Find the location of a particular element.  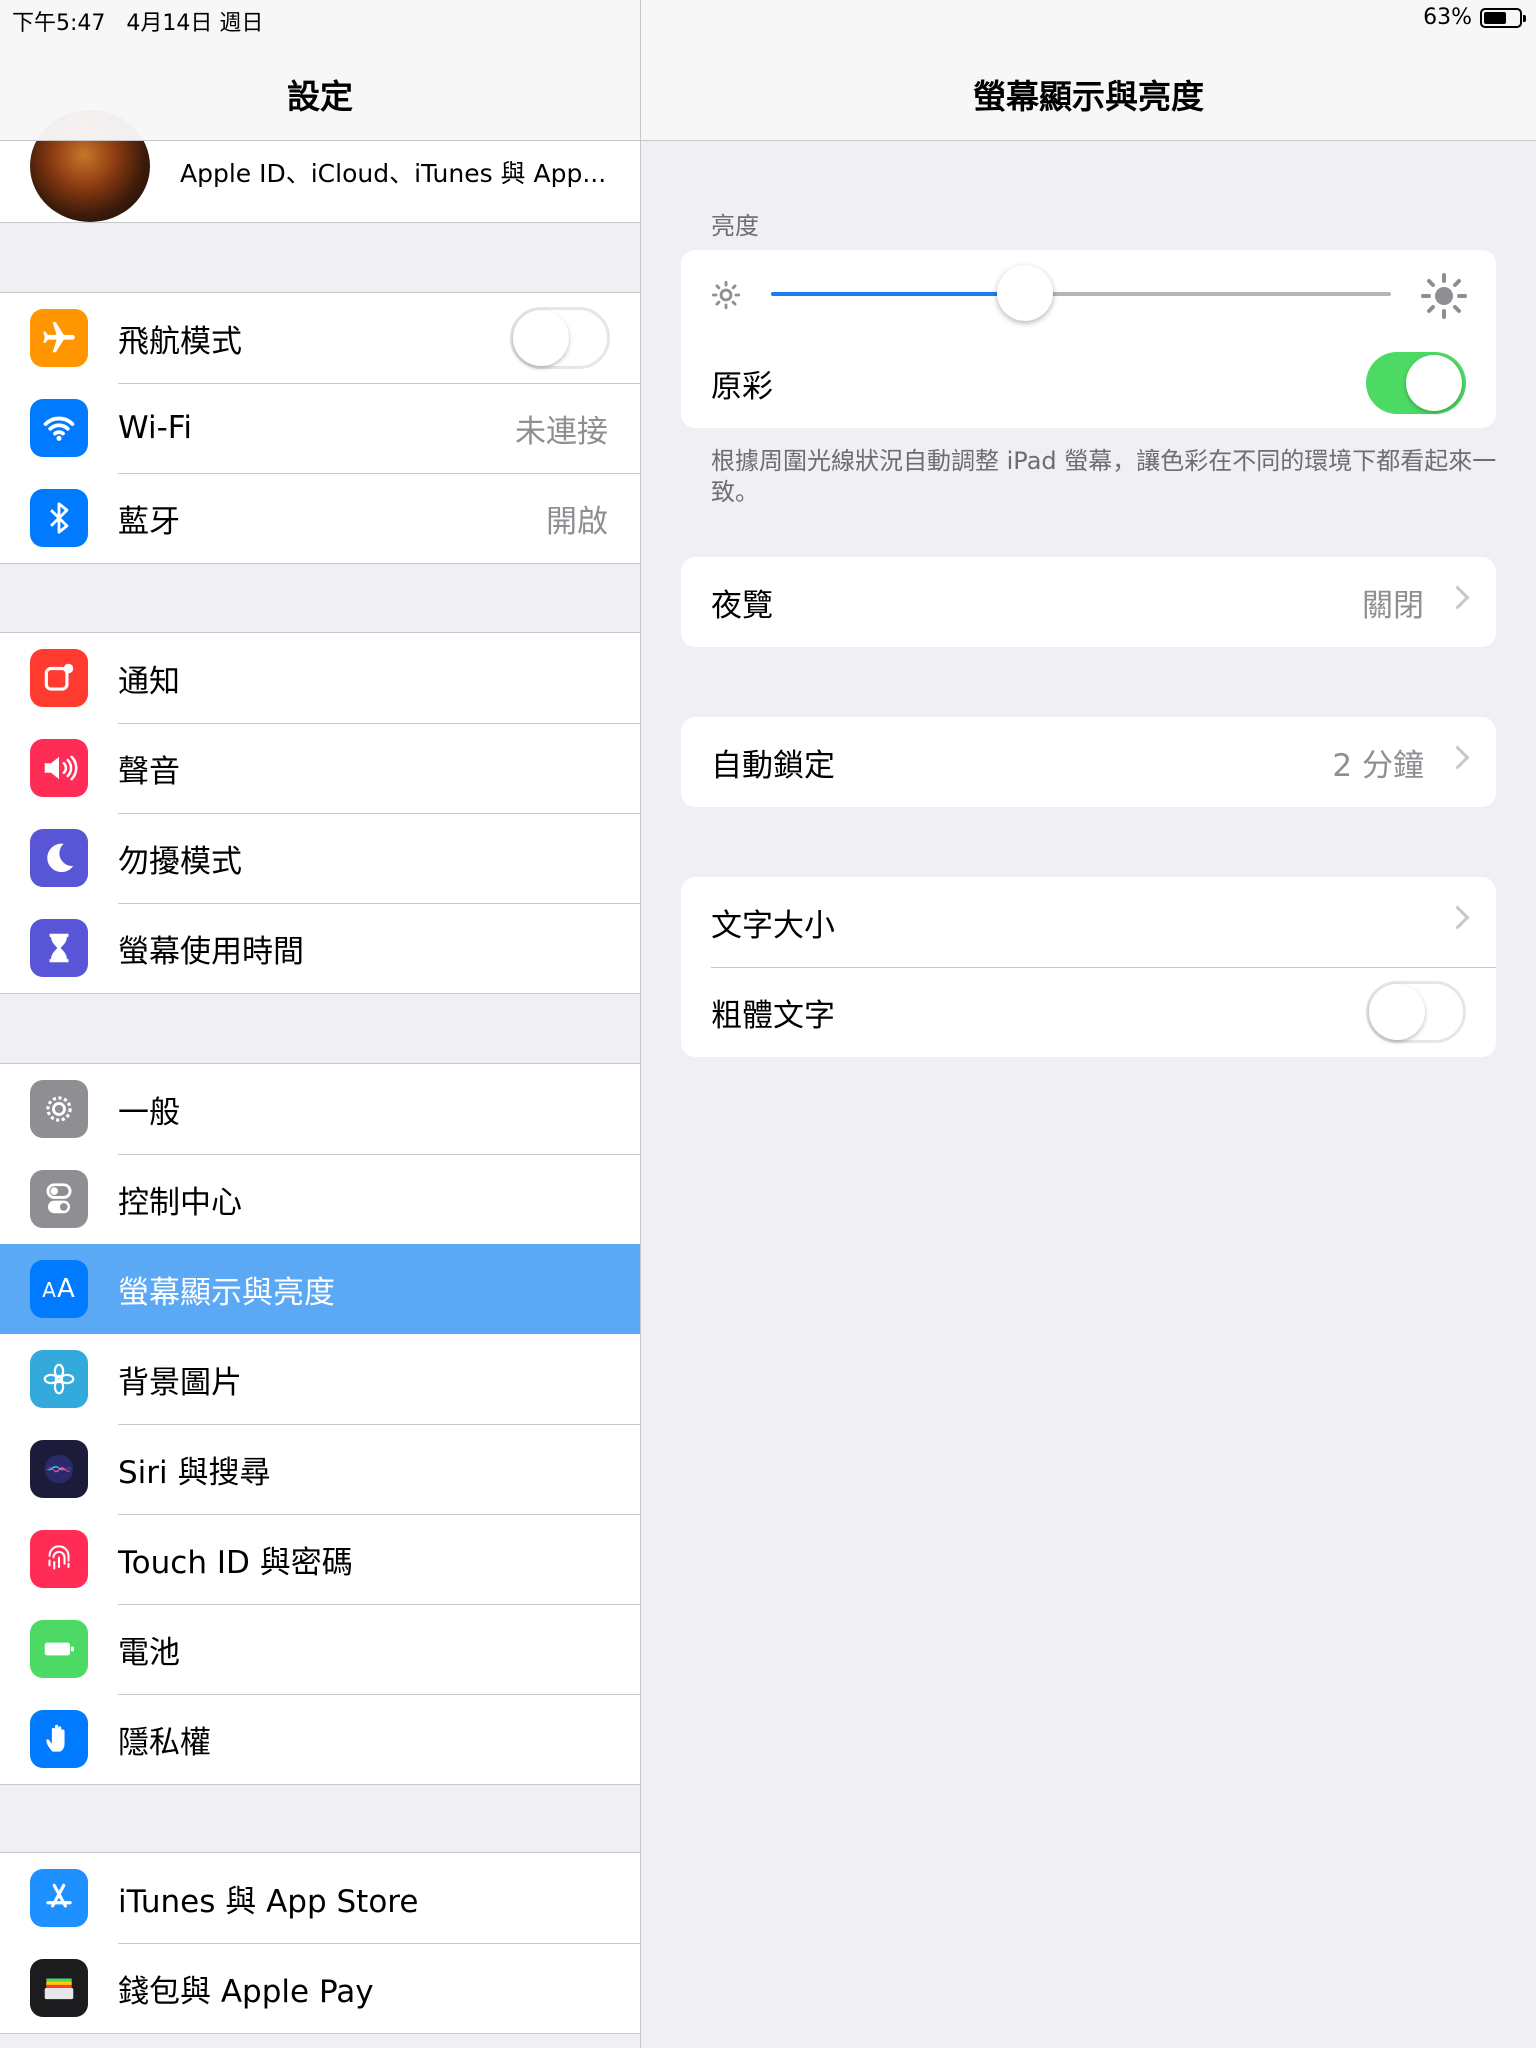

night-shift-row: 夜覽 關閉 is located at coordinates (1088, 602).